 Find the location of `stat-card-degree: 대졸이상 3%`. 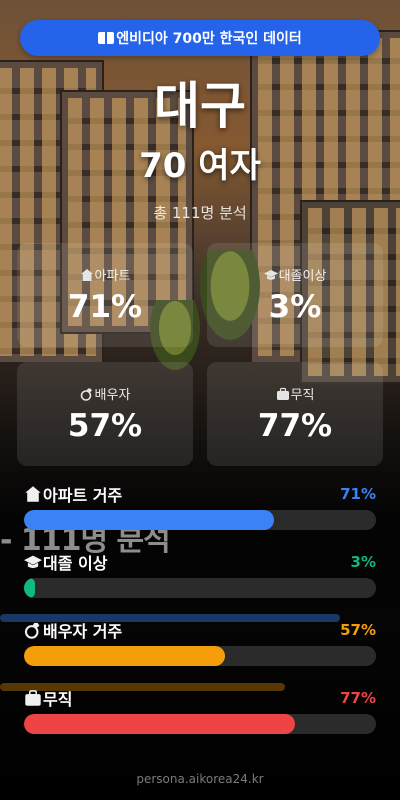

stat-card-degree: 대졸이상 3% is located at coordinates (295, 295).